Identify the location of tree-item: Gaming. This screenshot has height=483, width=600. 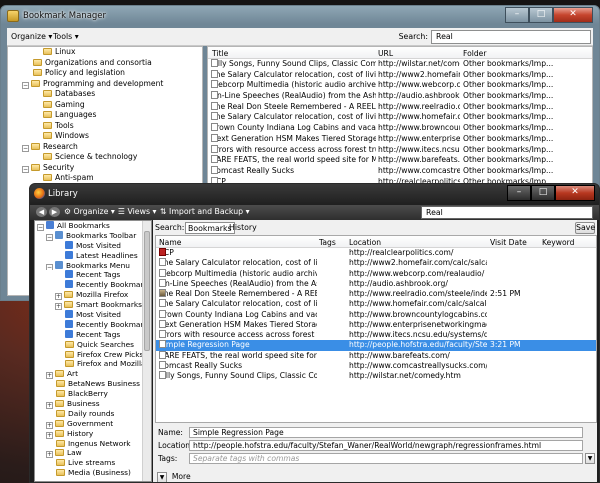
(105, 105).